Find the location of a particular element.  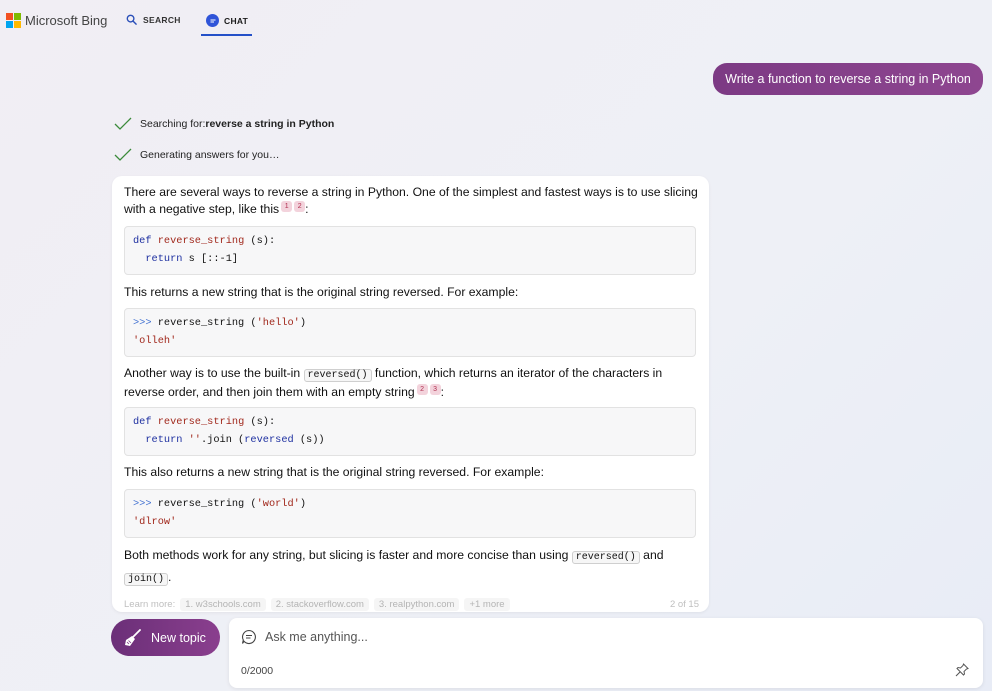

search-query: reverse a string in Python is located at coordinates (270, 124).